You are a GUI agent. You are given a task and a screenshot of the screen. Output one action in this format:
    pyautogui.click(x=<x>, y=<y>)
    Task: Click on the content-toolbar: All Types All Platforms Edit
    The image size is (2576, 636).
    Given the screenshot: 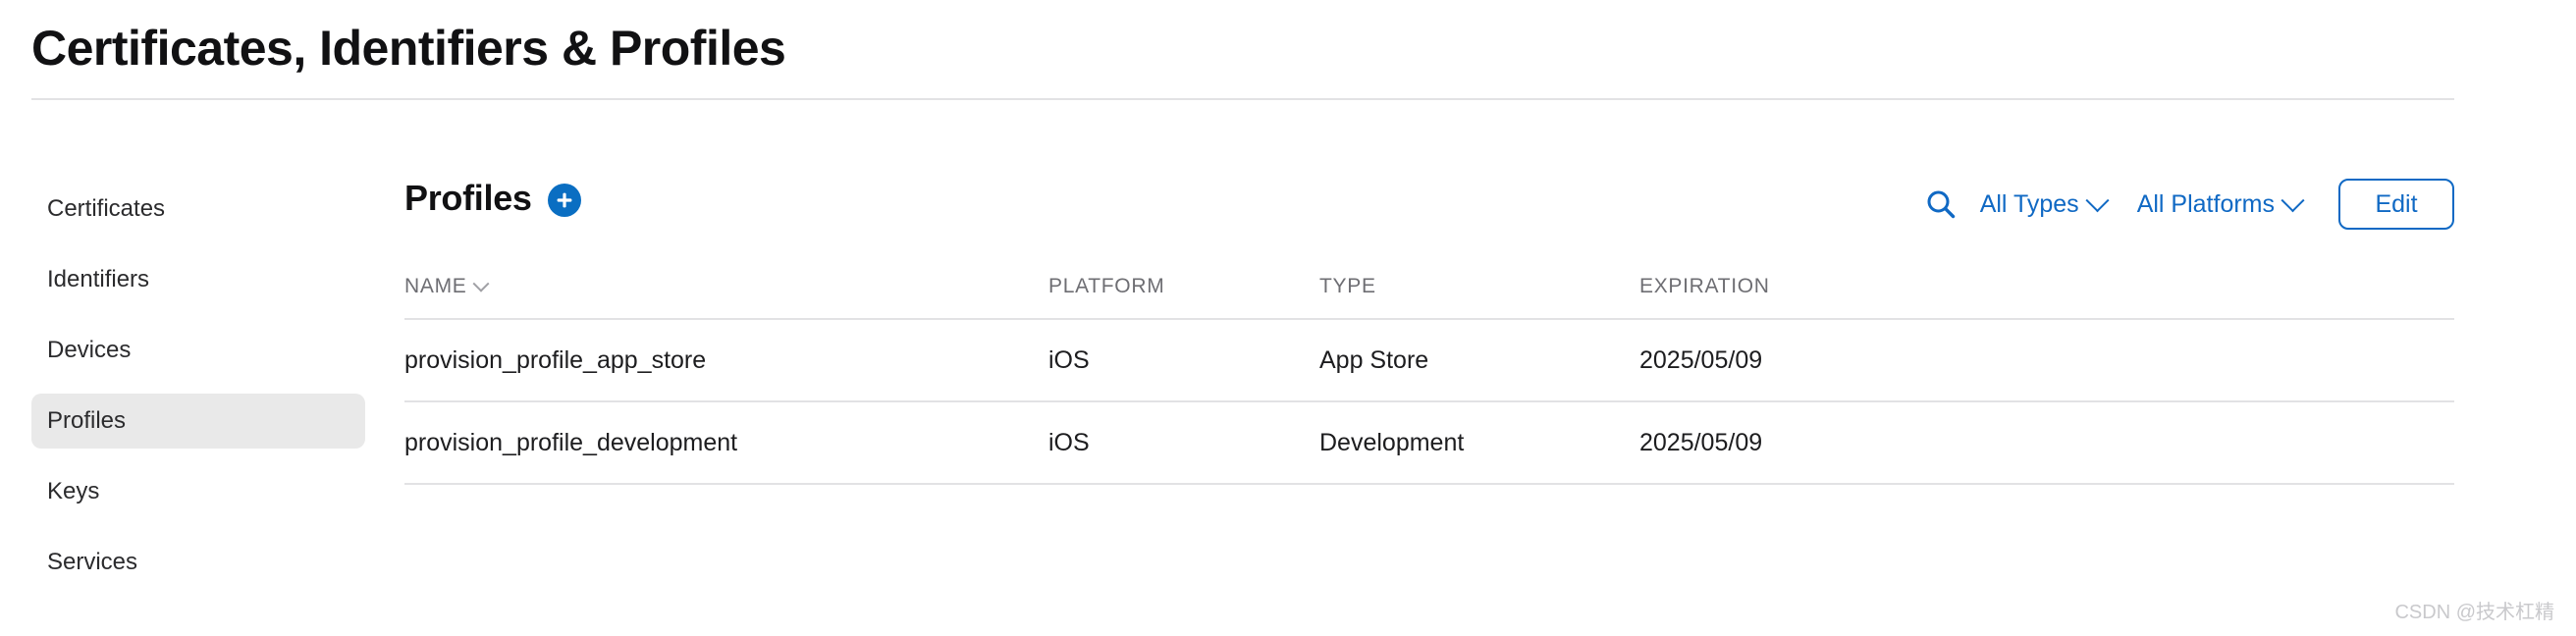 What is the action you would take?
    pyautogui.click(x=2185, y=205)
    